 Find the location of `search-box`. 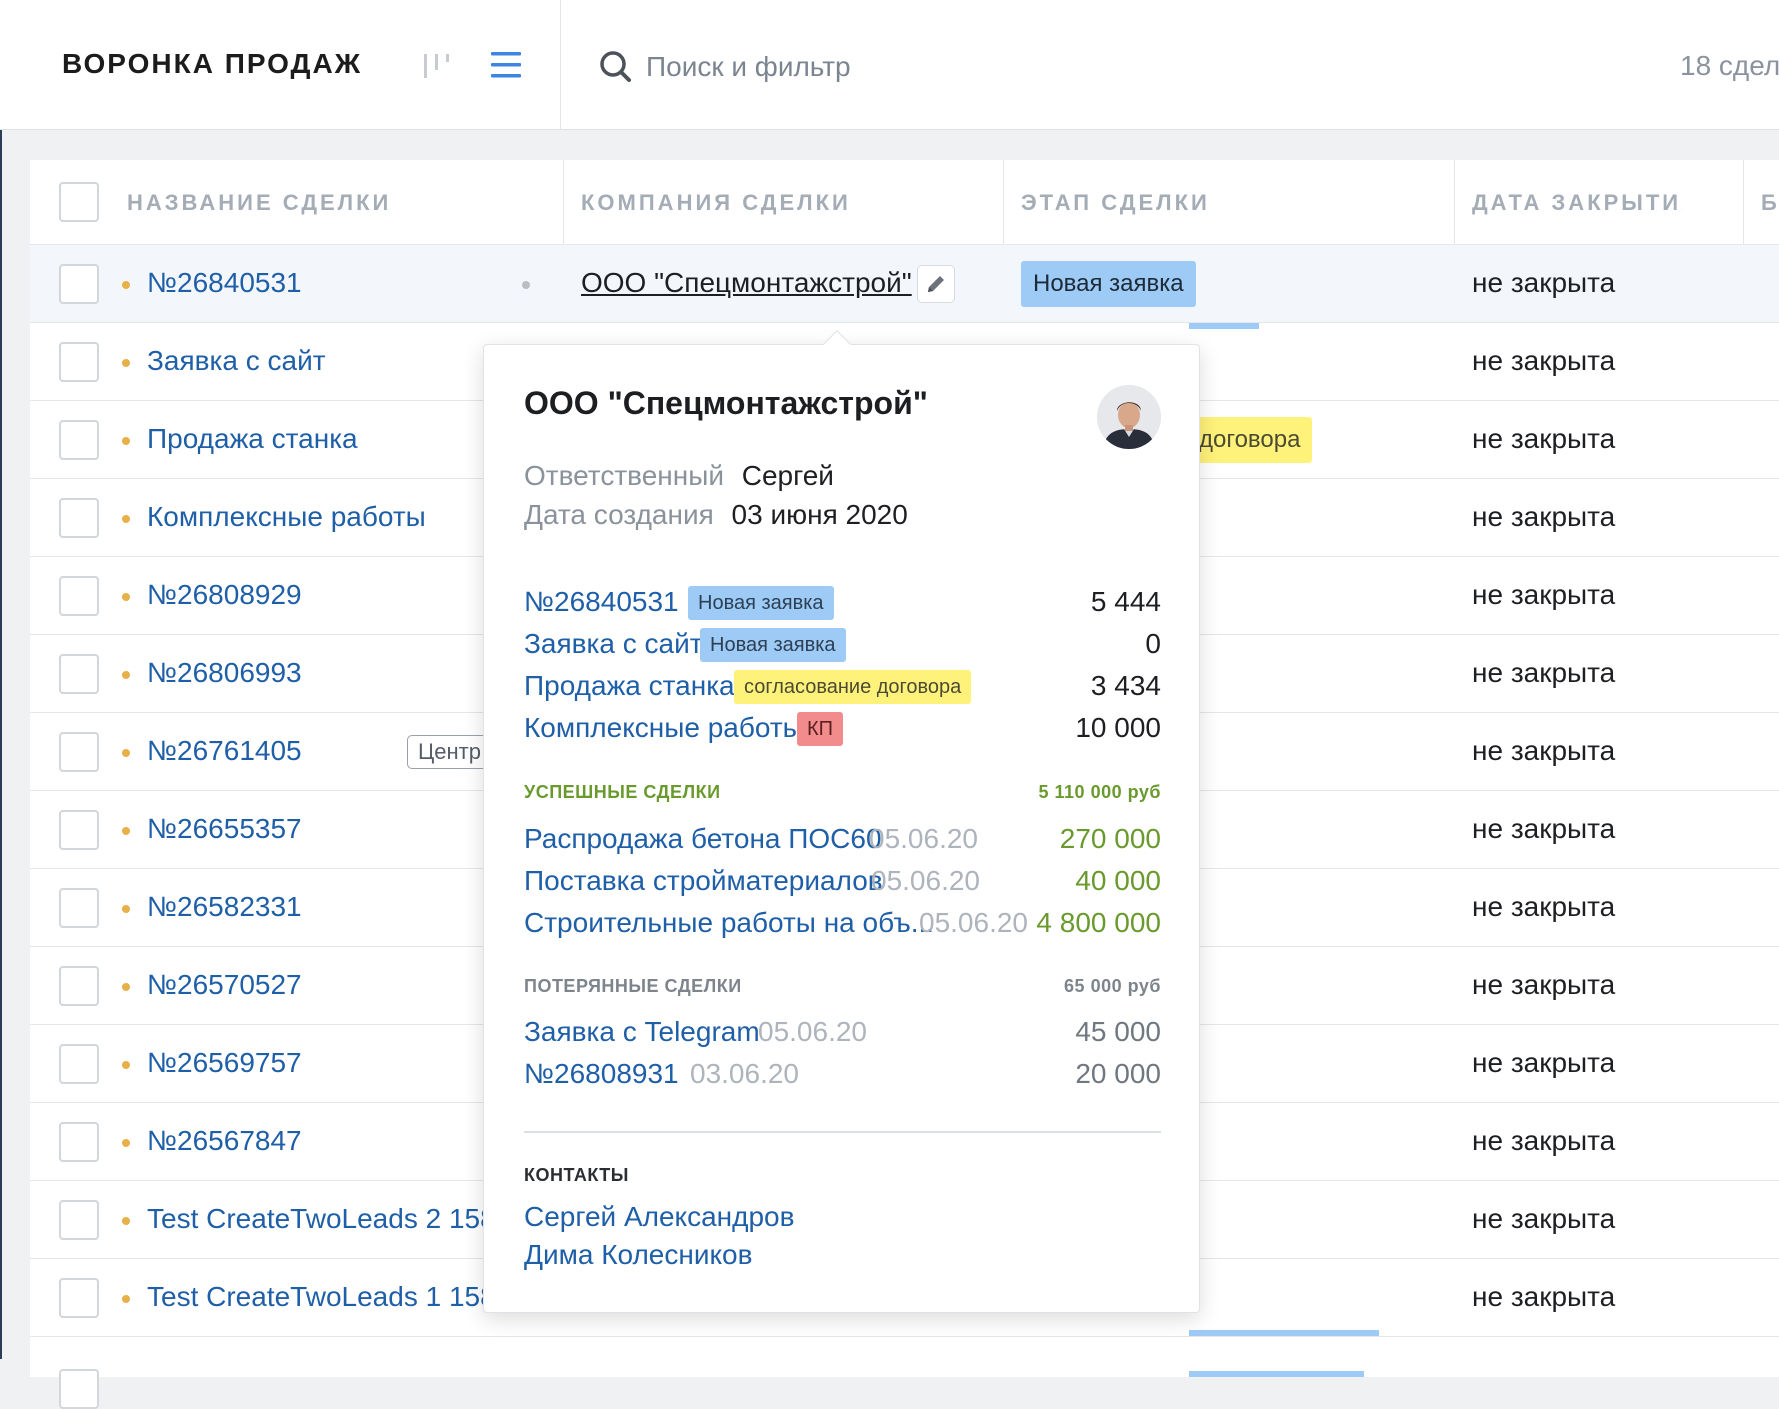

search-box is located at coordinates (882, 67).